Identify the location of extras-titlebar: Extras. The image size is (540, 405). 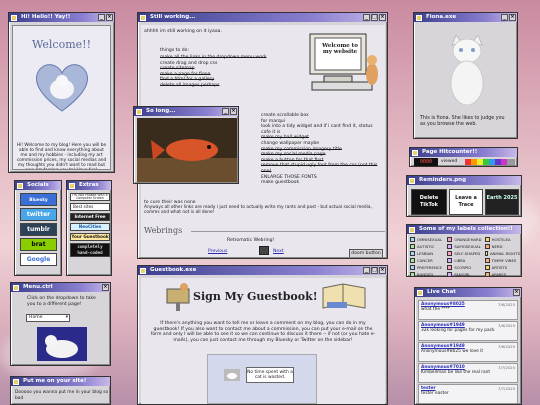
(89, 185).